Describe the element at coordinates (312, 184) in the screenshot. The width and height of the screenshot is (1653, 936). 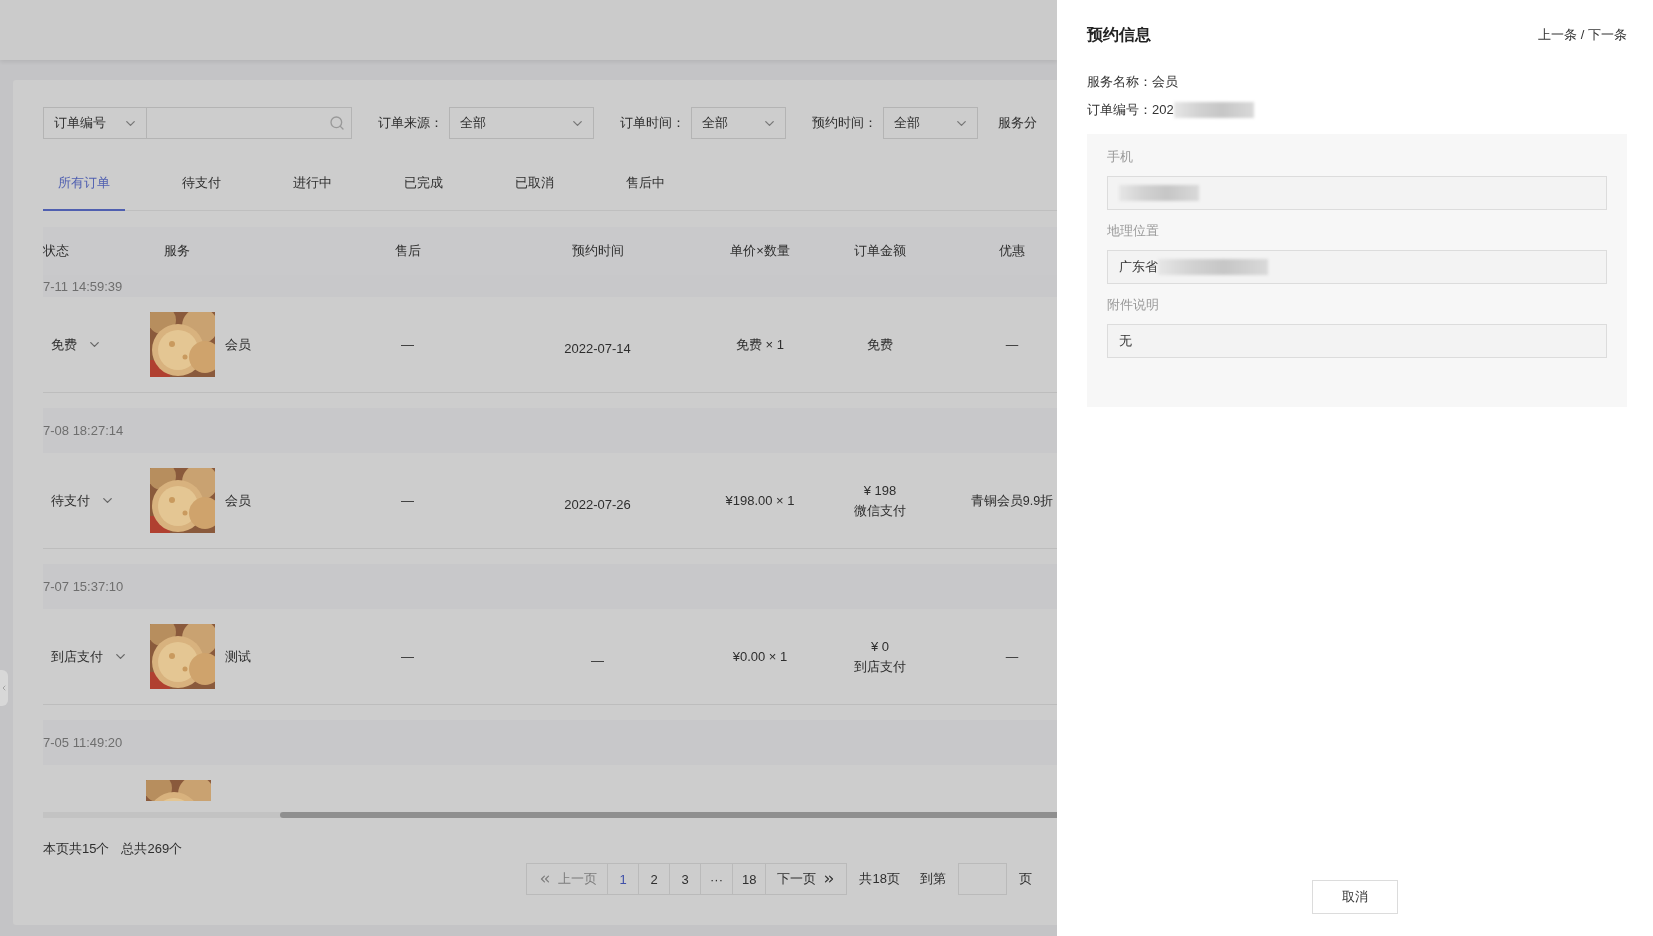
I see `order-tab: 进行中` at that location.